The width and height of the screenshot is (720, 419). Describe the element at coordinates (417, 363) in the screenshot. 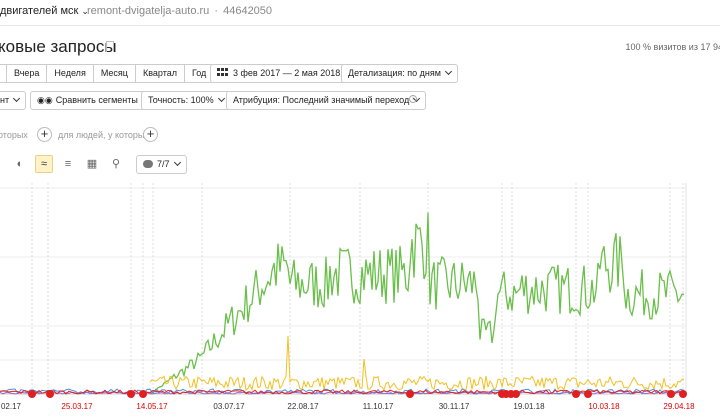

I see `series-line-yellow` at that location.